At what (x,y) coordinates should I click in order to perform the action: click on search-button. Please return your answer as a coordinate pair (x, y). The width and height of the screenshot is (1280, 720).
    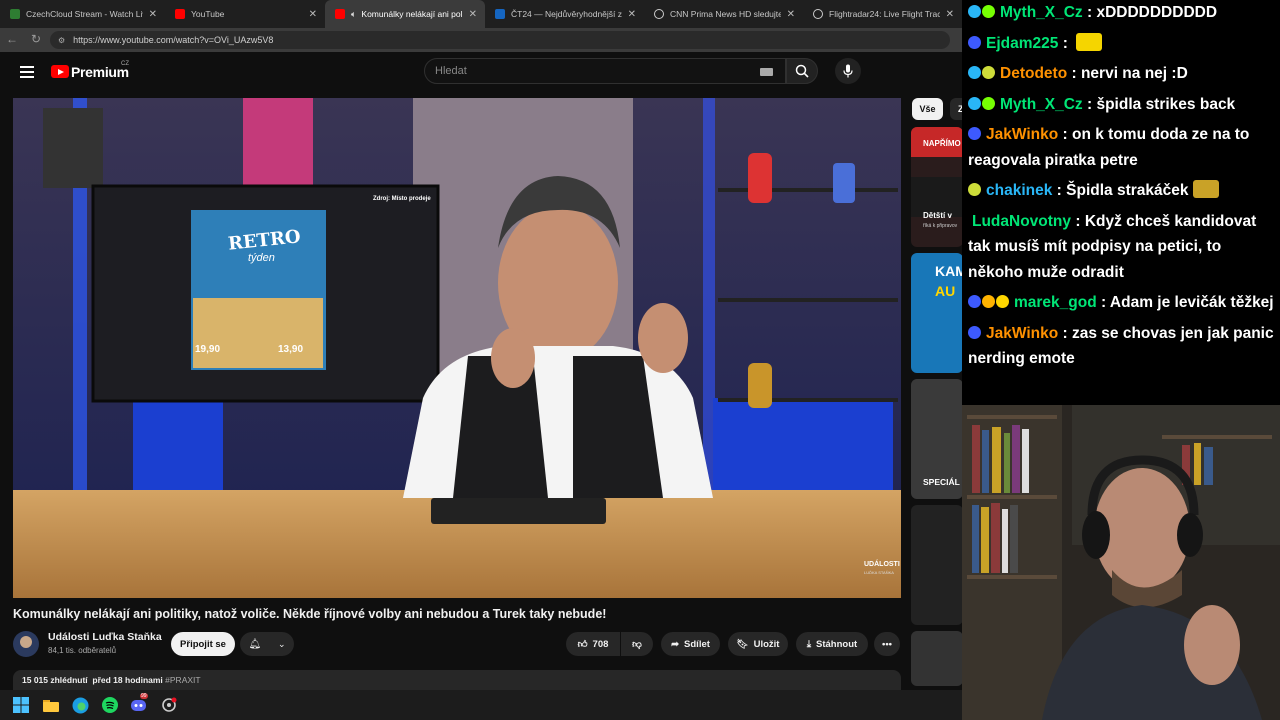
    Looking at the image, I should click on (802, 71).